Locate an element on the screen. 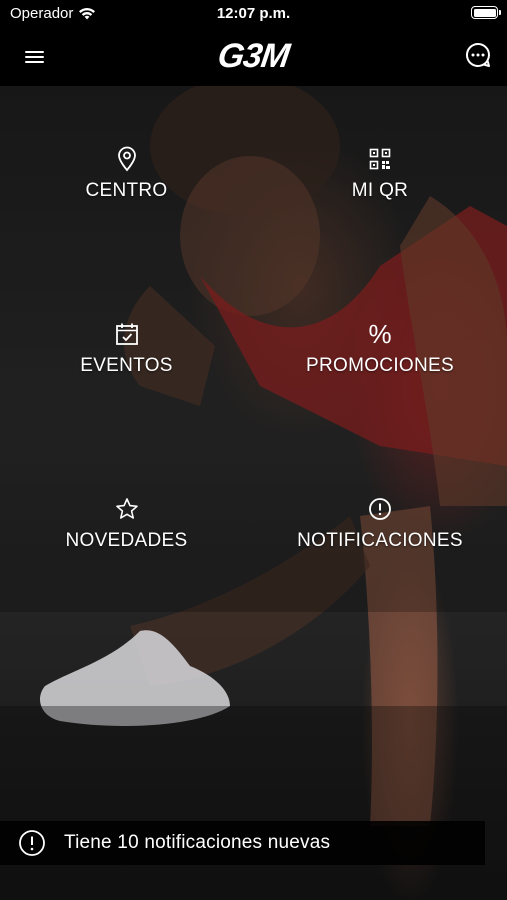 This screenshot has height=900, width=507. battery-icon is located at coordinates (486, 12).